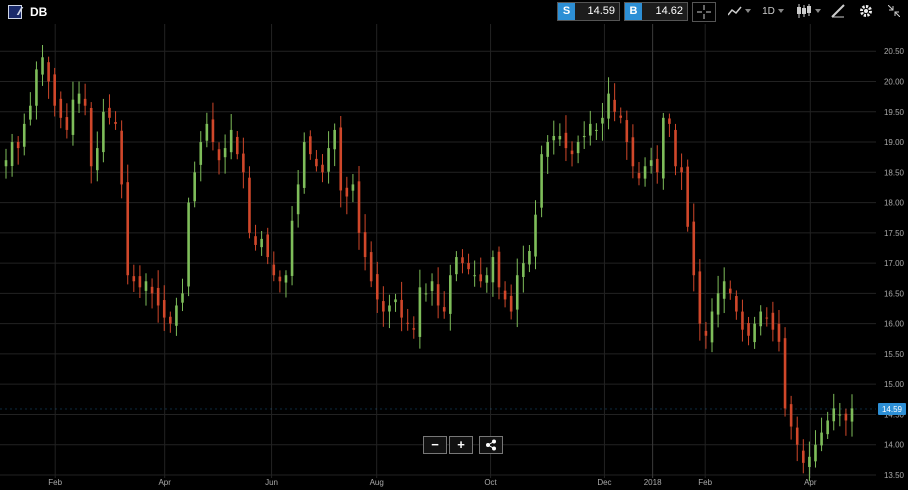  What do you see at coordinates (633, 11) in the screenshot?
I see `buy-tag: B` at bounding box center [633, 11].